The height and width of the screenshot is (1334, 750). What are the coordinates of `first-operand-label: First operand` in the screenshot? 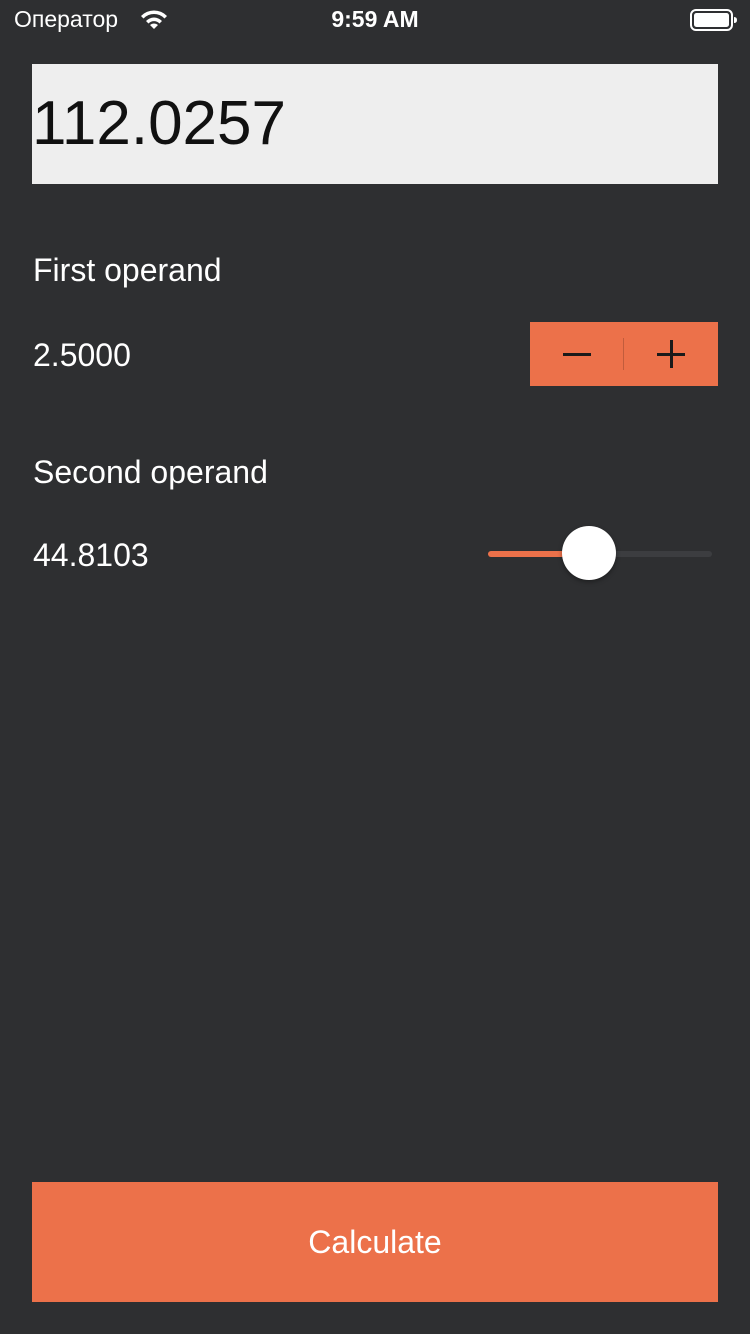 It's located at (127, 270).